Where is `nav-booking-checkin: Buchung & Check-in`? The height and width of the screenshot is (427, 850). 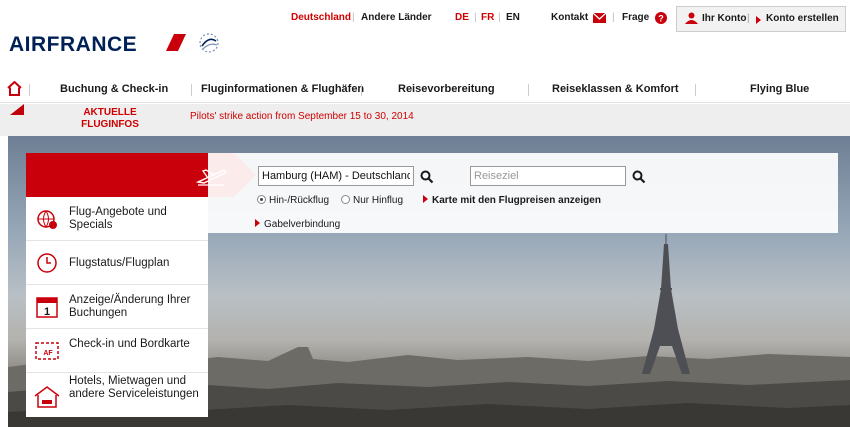 nav-booking-checkin: Buchung & Check-in is located at coordinates (114, 89).